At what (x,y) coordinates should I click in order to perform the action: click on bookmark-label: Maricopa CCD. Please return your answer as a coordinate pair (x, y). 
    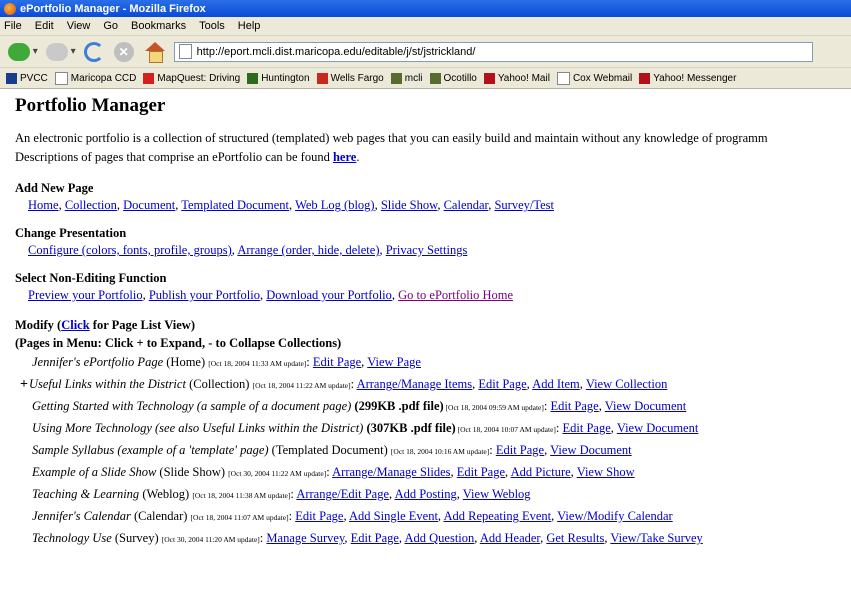
    Looking at the image, I should click on (103, 78).